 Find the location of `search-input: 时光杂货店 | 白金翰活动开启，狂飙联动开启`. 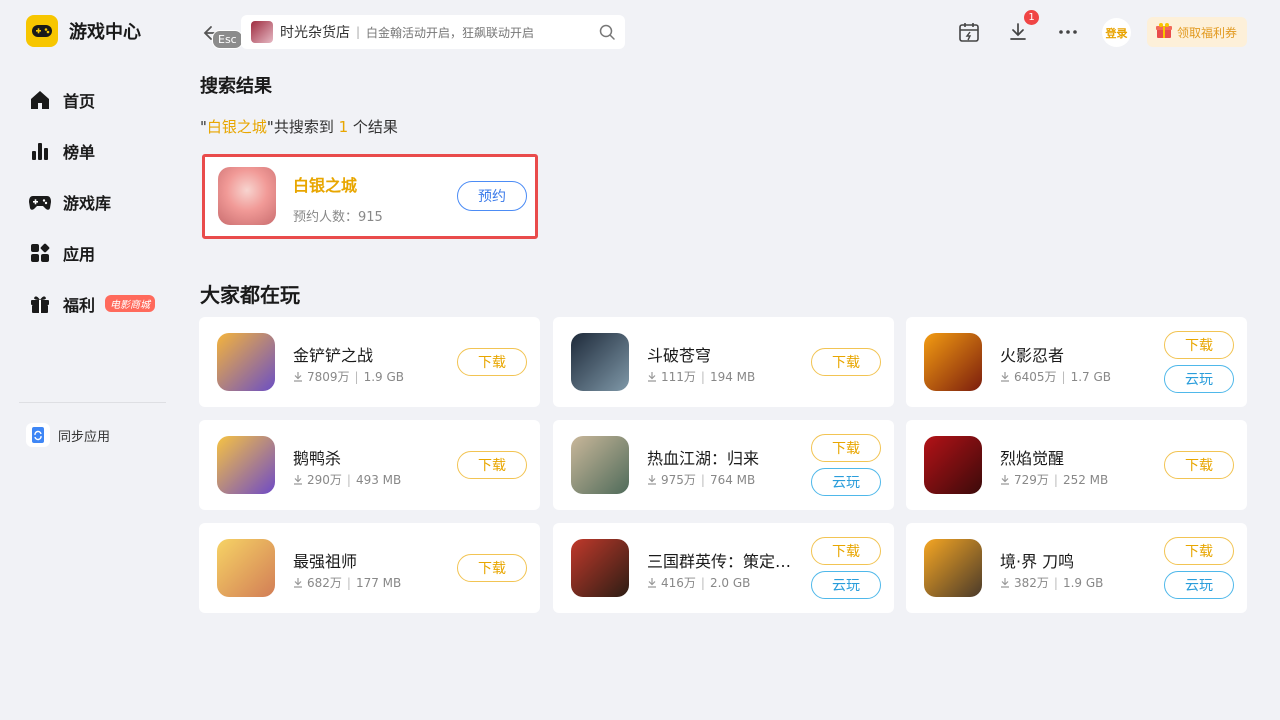

search-input: 时光杂货店 | 白金翰活动开启，狂飙联动开启 is located at coordinates (433, 32).